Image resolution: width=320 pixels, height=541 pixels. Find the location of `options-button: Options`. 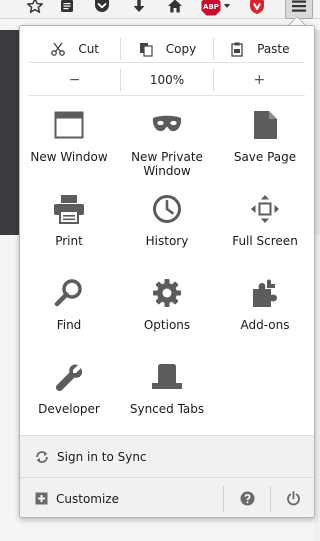

options-button: Options is located at coordinates (167, 318).